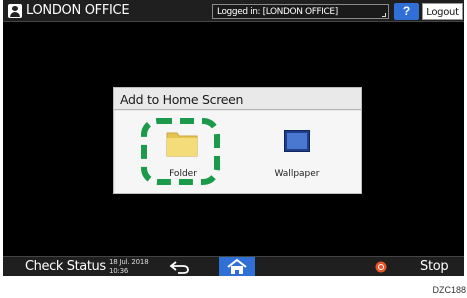  What do you see at coordinates (180, 267) in the screenshot?
I see `back-arrow-icon` at bounding box center [180, 267].